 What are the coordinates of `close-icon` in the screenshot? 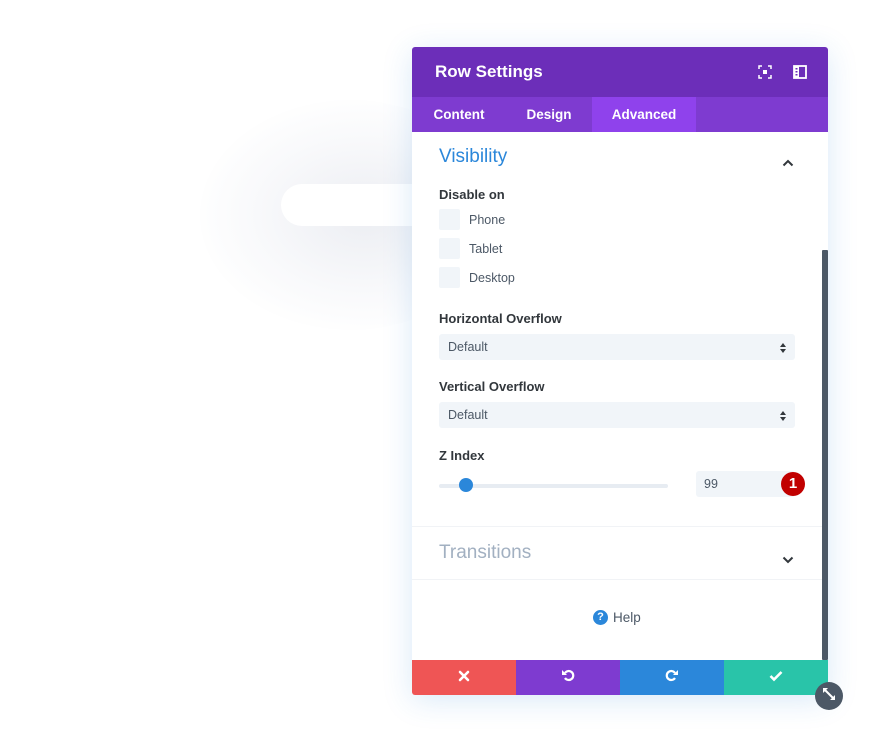 It's located at (464, 678).